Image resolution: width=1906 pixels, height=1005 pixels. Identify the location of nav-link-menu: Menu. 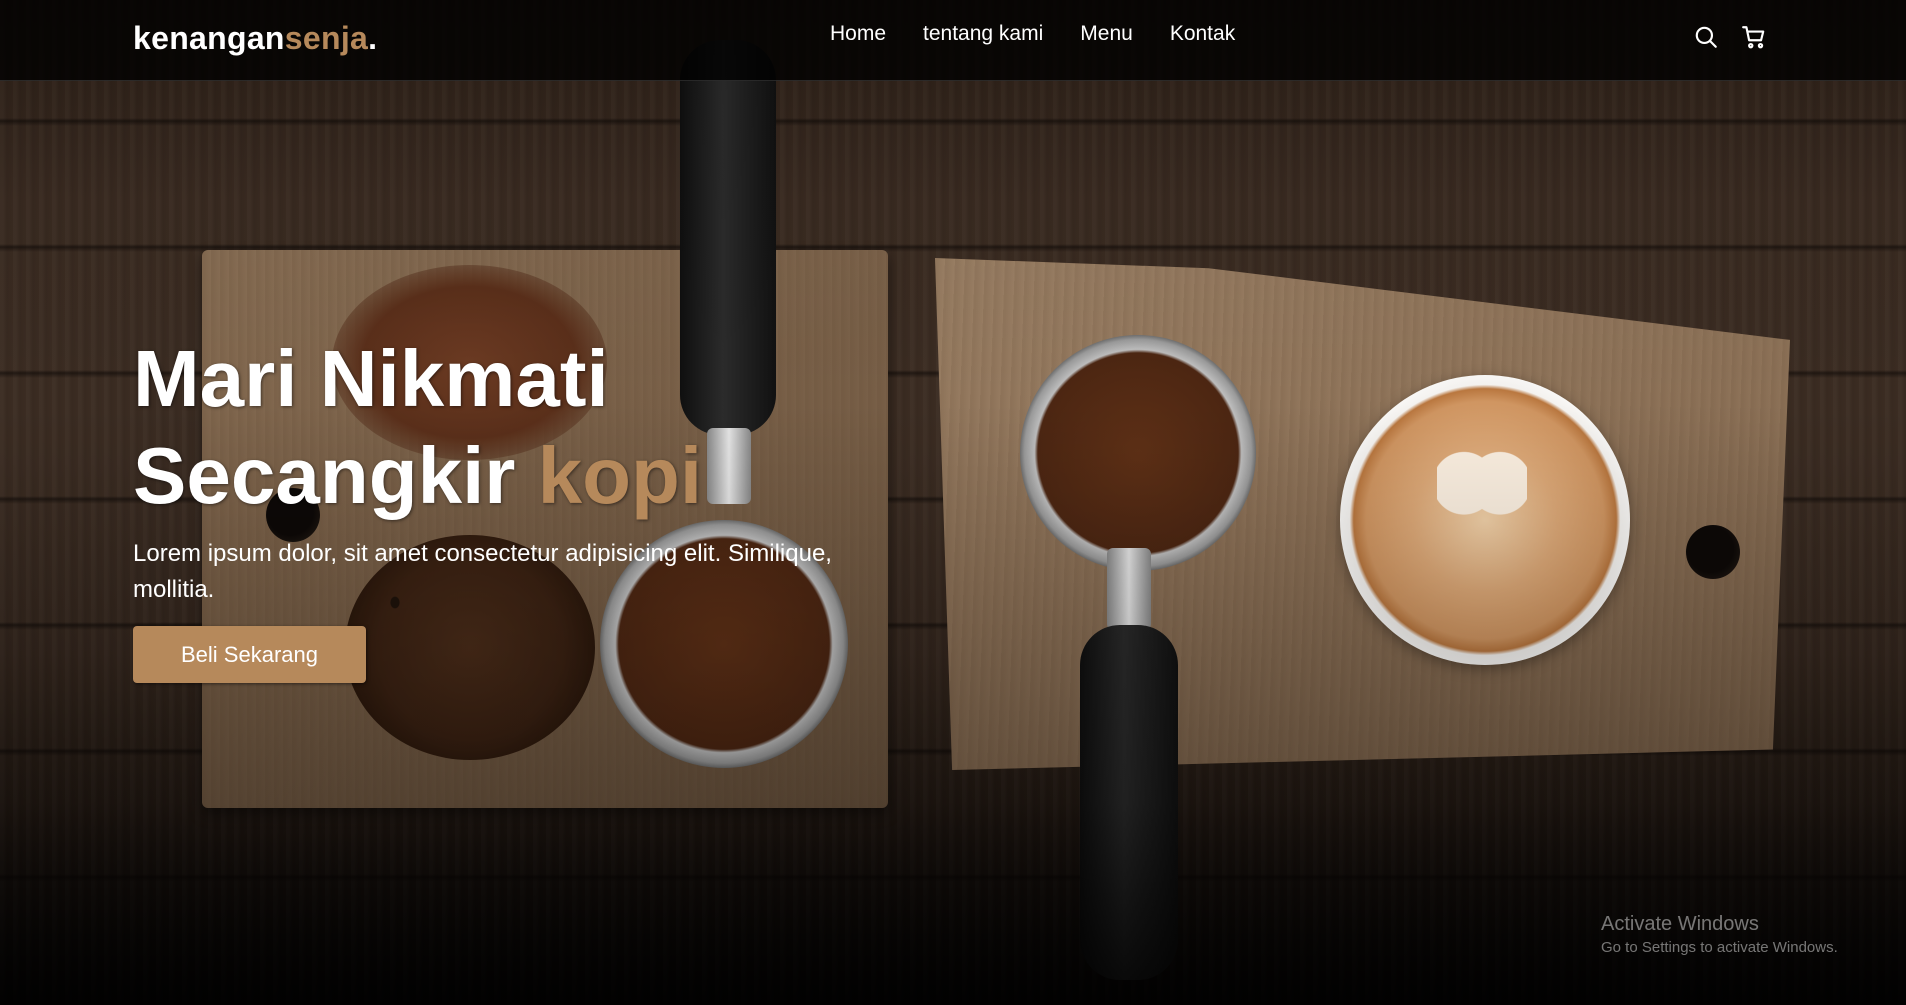
(1106, 34).